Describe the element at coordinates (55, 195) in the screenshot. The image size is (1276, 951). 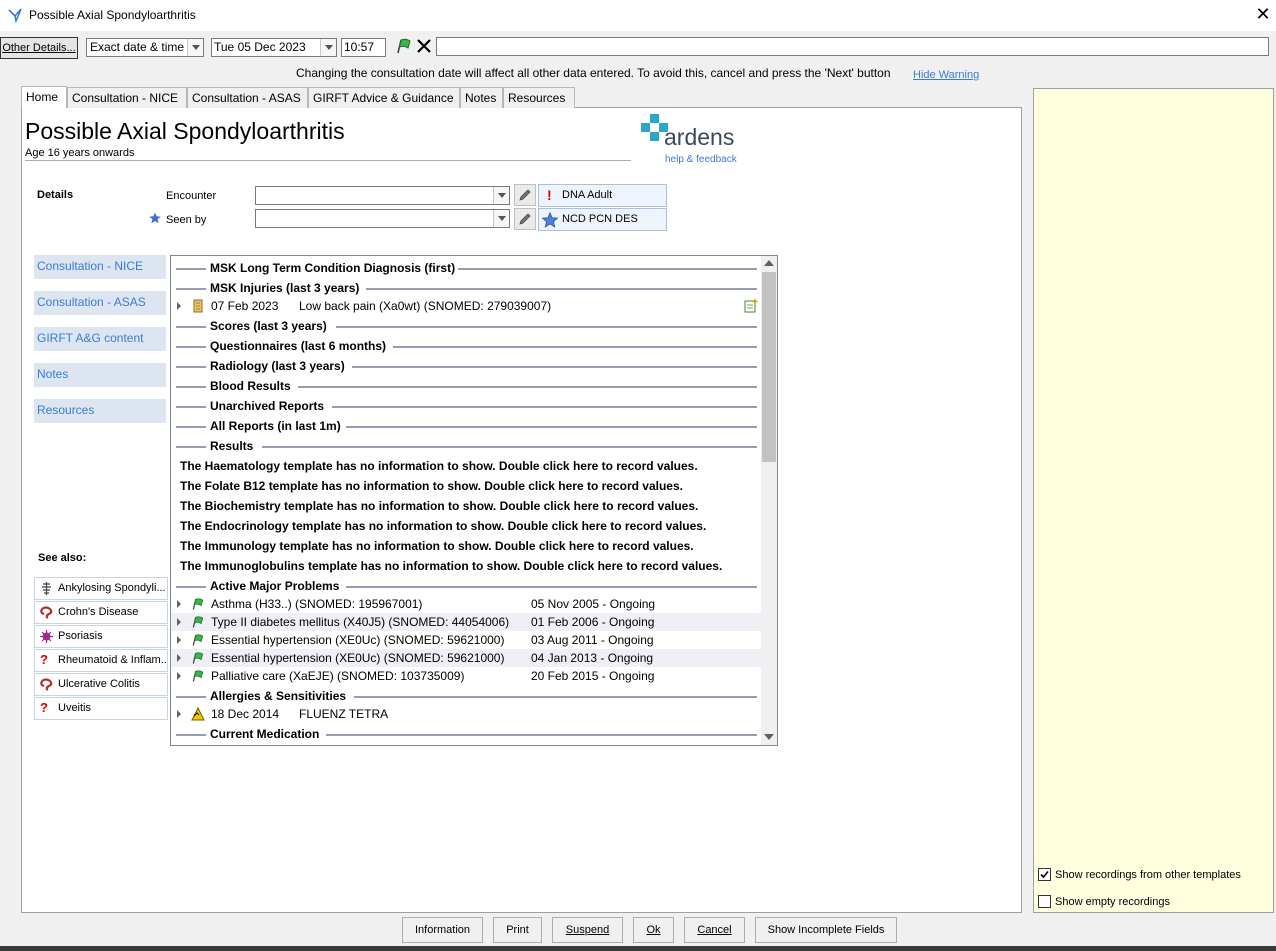
I see `details-label: Details` at that location.